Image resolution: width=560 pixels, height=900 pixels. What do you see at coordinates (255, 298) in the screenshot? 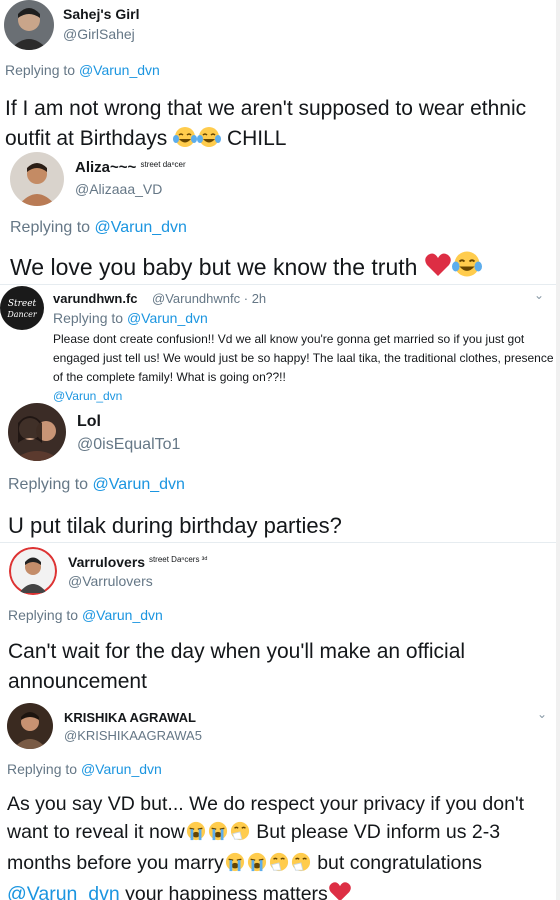
I see `timestamp: · 2h` at bounding box center [255, 298].